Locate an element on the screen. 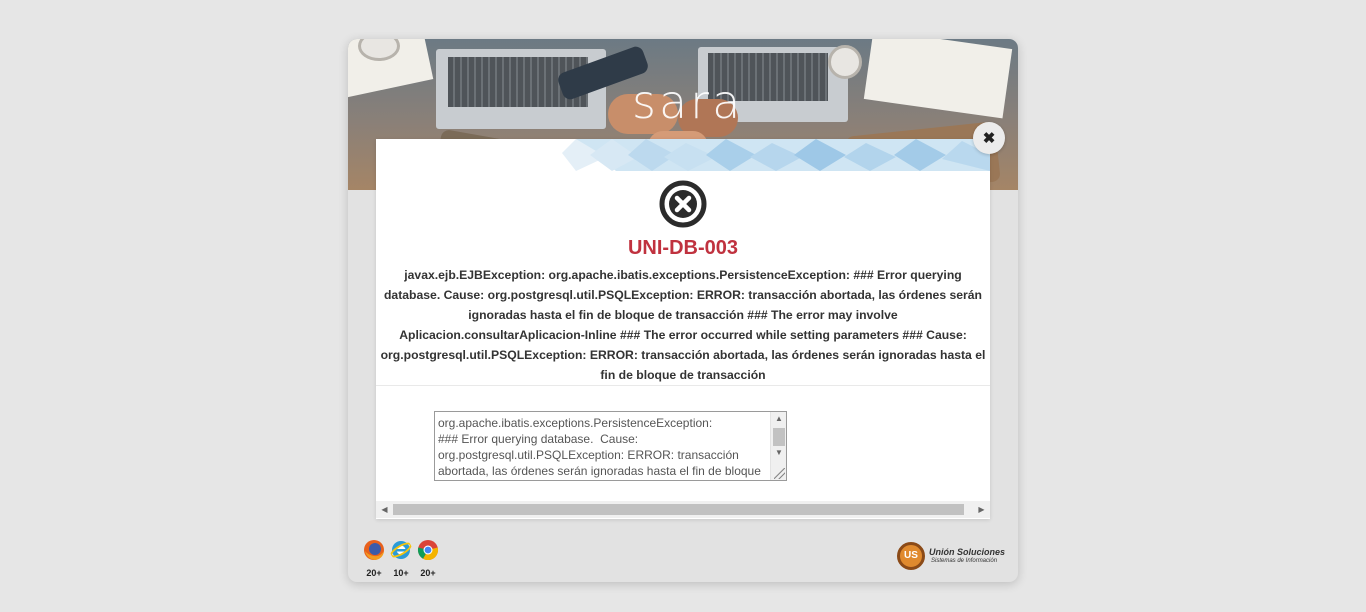  union-soluciones-mark-icon: US is located at coordinates (911, 556).